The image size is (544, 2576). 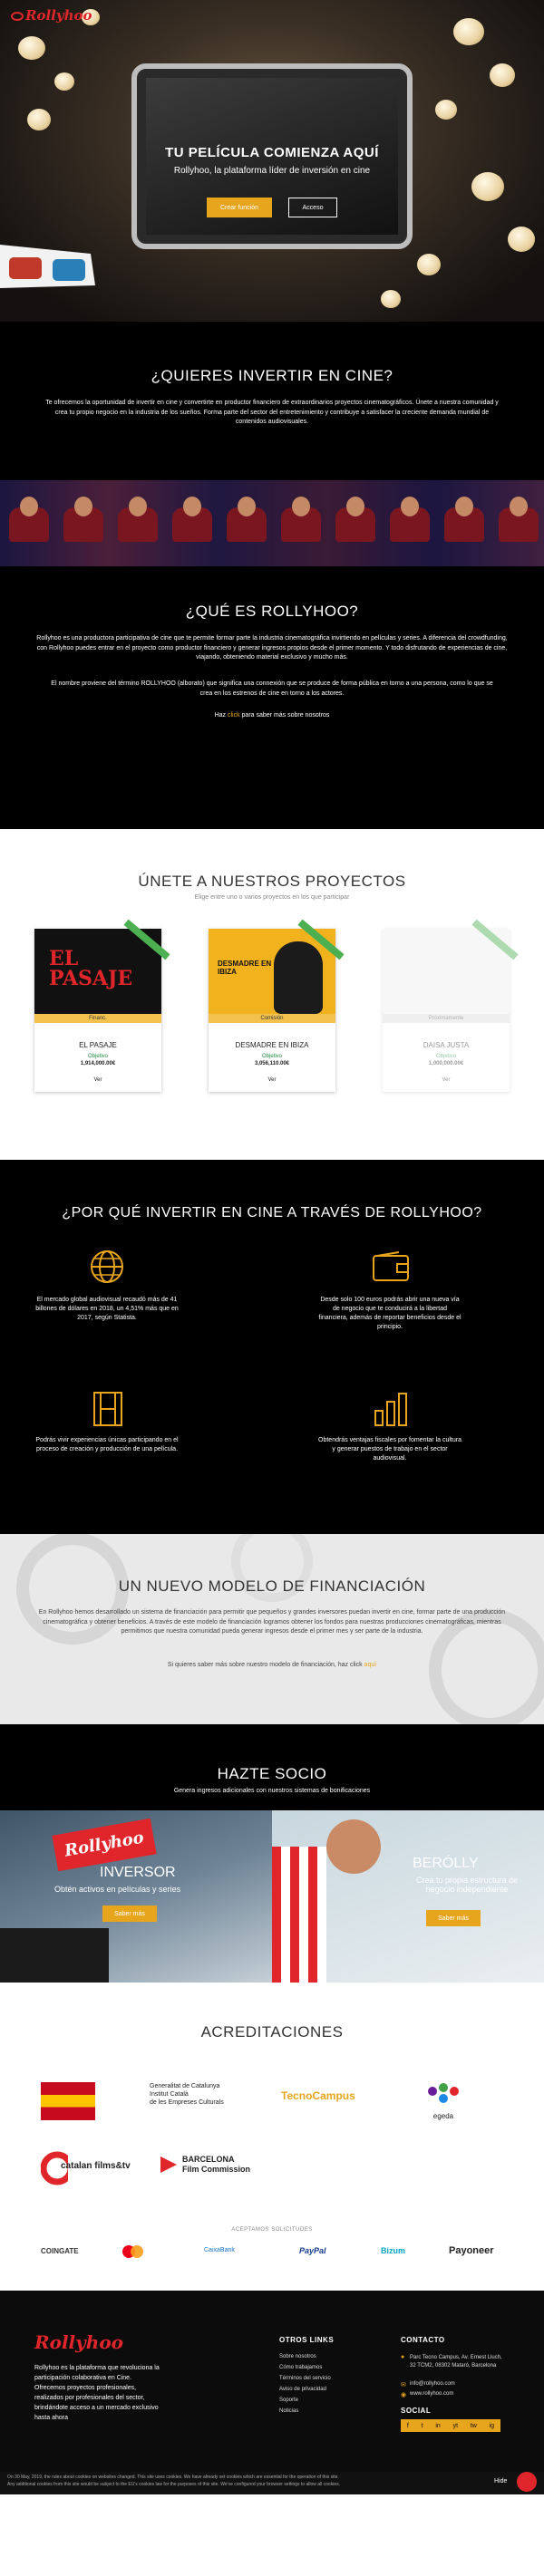 I want to click on footer-contact-title: CONTACTO, so click(x=423, y=2340).